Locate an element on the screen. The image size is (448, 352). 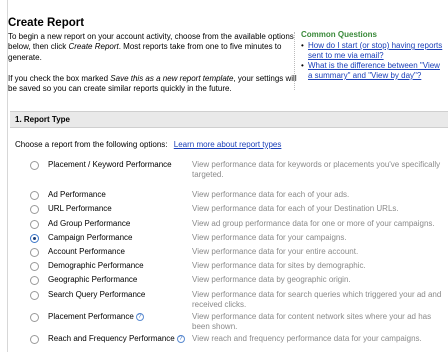
report-option-label: Ad Performance is located at coordinates (77, 194).